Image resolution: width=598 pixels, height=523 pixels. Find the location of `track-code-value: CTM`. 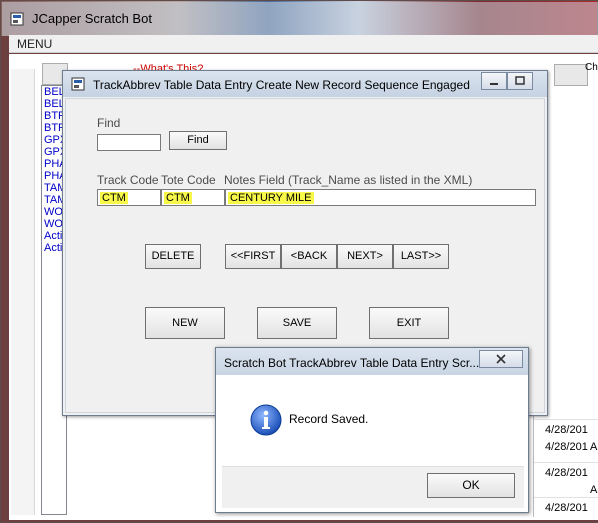

track-code-value: CTM is located at coordinates (114, 198).